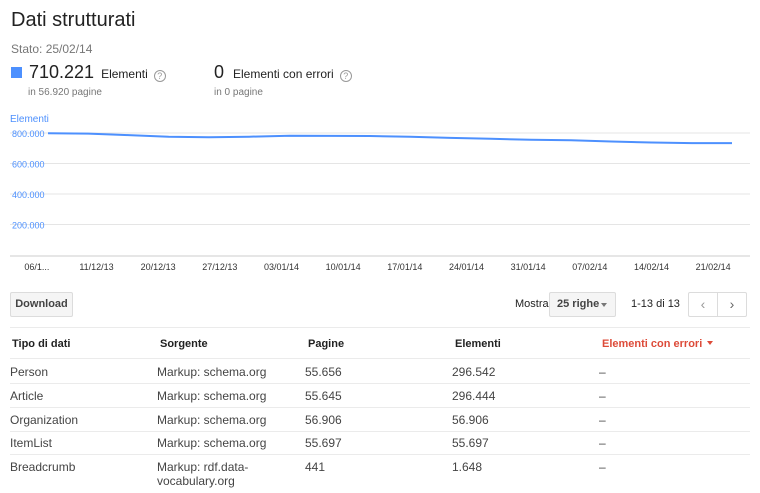 The image size is (760, 493). I want to click on download-button: Download, so click(41, 304).